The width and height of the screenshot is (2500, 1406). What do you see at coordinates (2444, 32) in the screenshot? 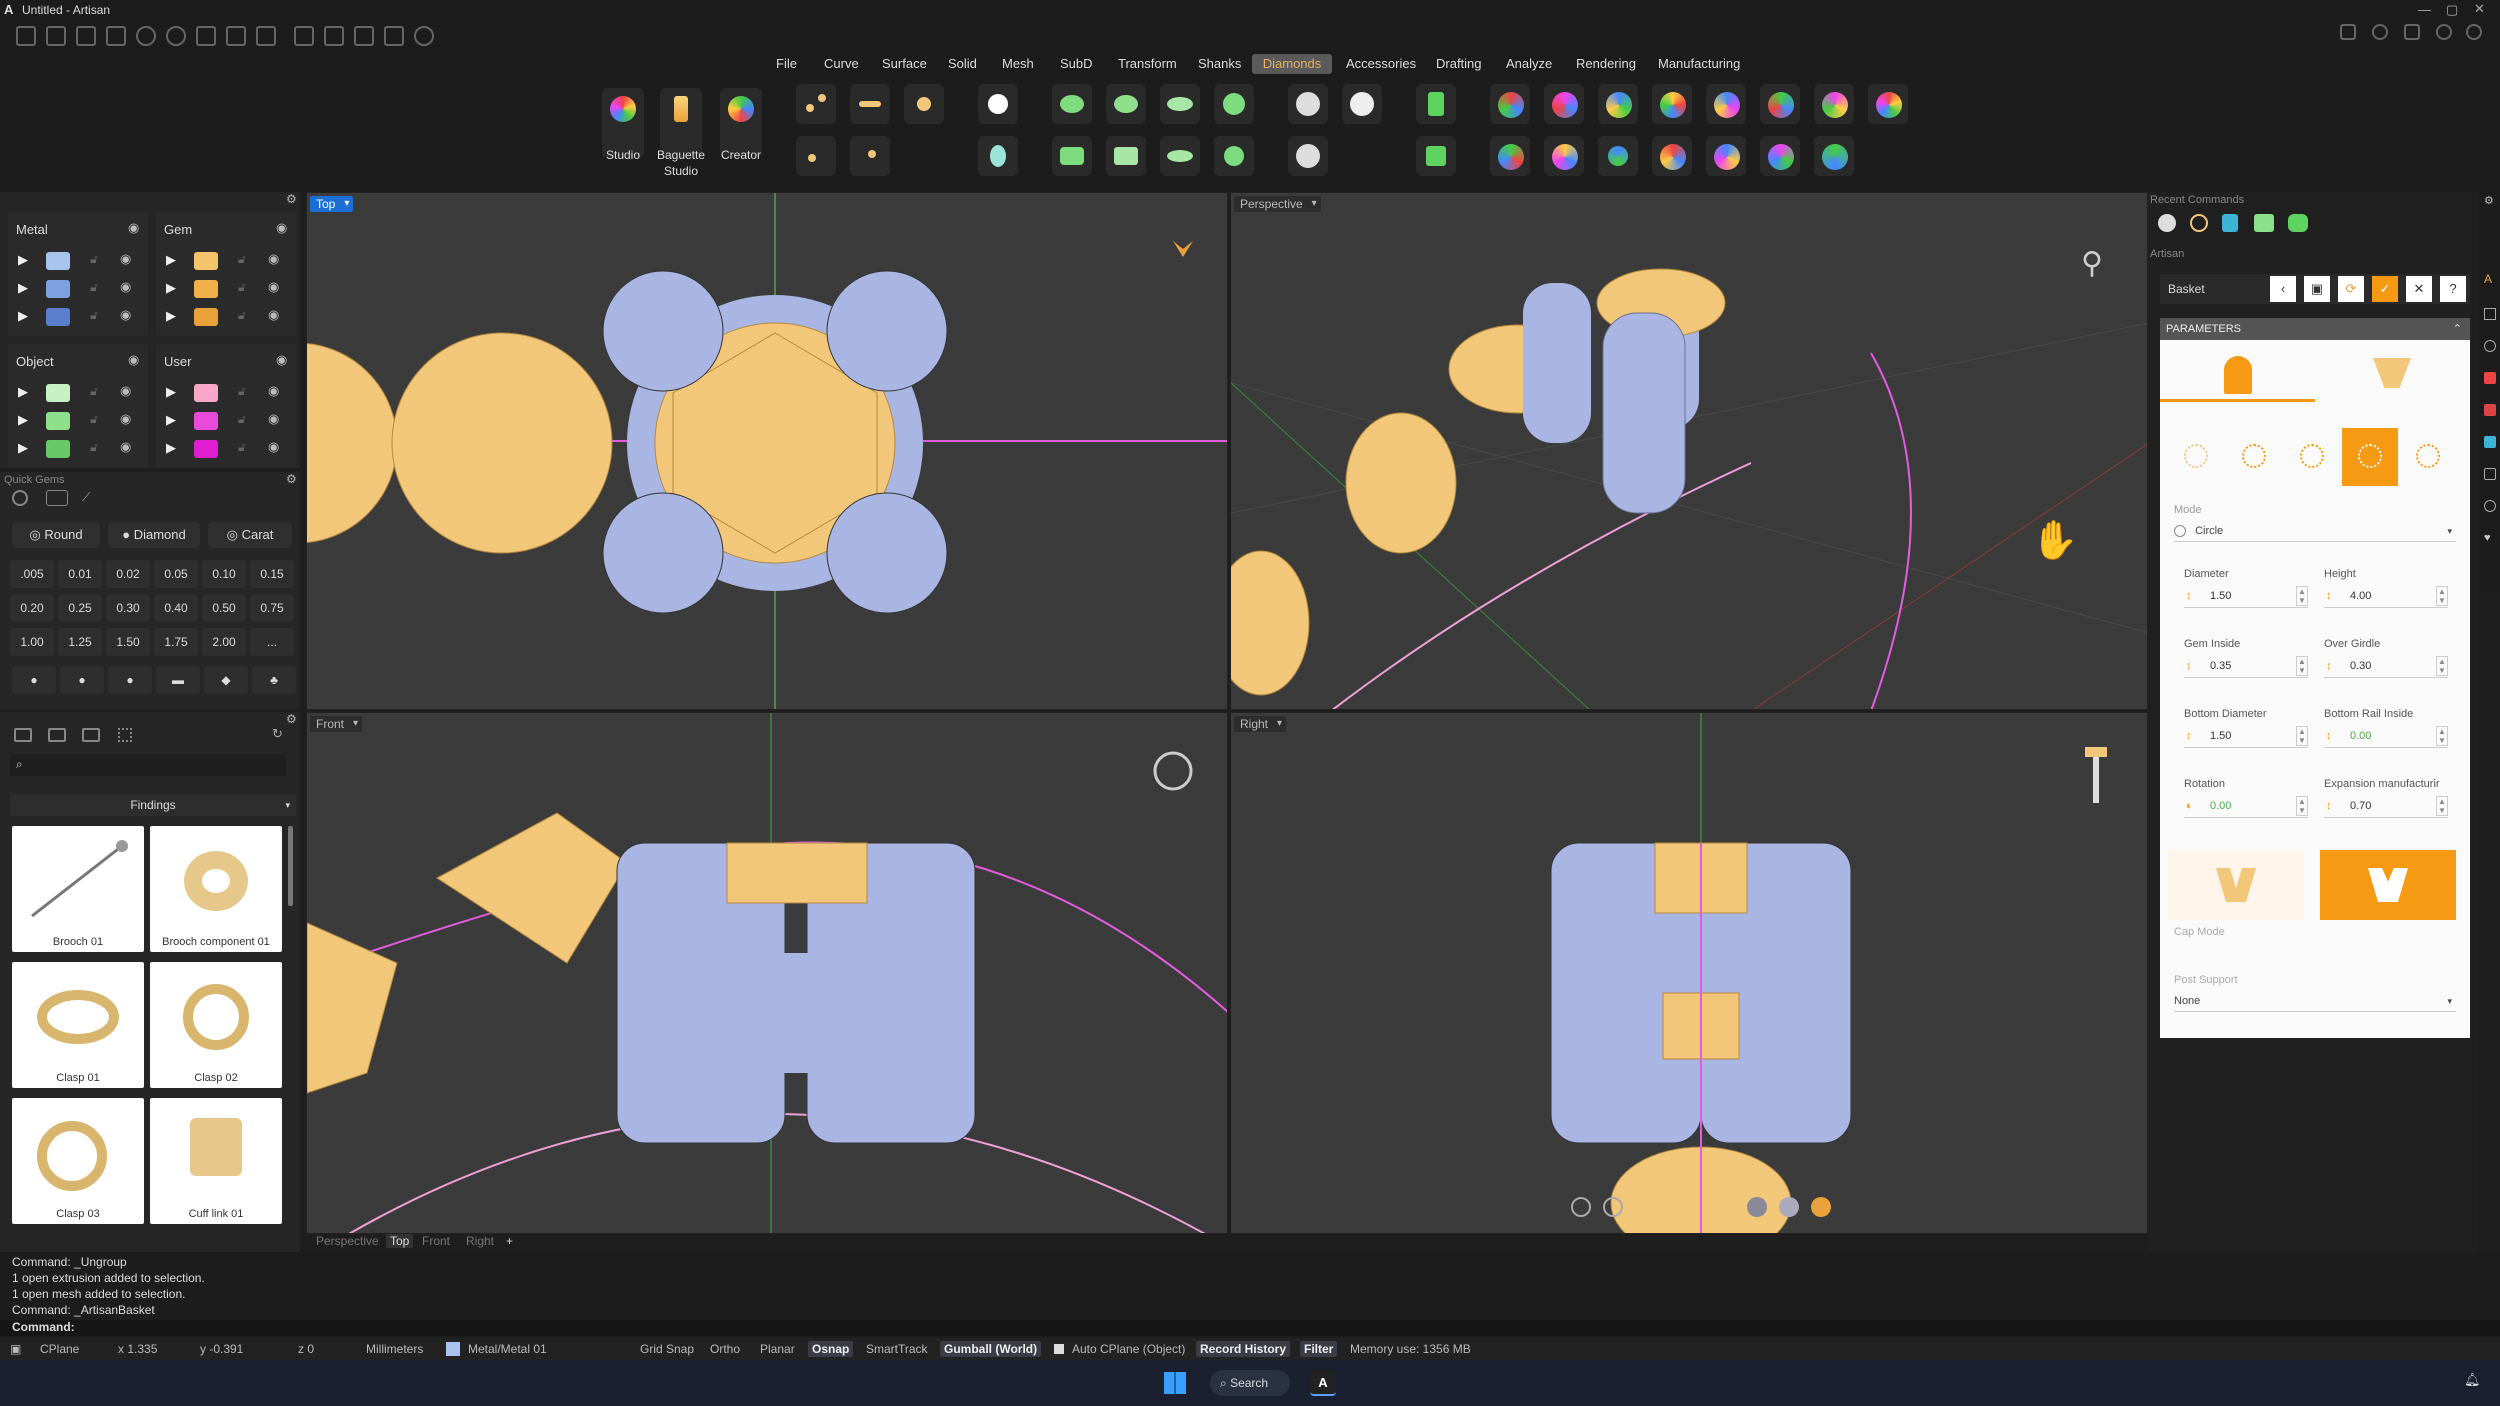
I see `help-icon` at bounding box center [2444, 32].